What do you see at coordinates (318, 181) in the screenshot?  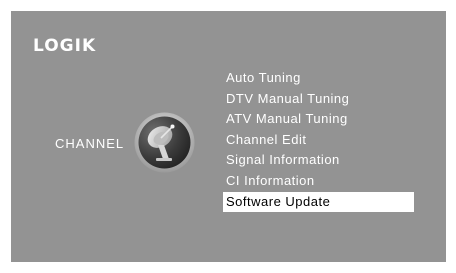 I see `menu-item-ci-information: CI Information` at bounding box center [318, 181].